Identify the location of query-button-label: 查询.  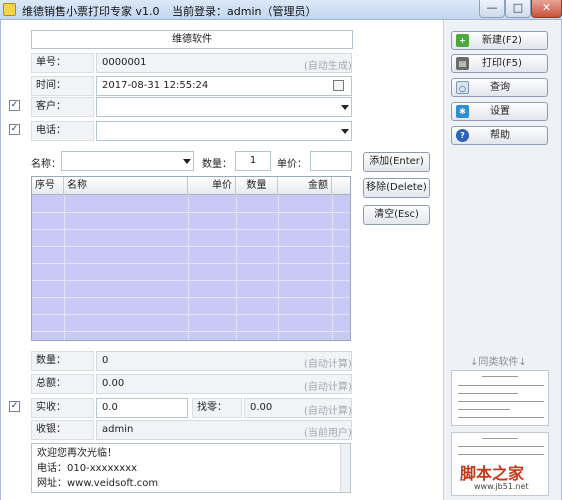
(500, 87).